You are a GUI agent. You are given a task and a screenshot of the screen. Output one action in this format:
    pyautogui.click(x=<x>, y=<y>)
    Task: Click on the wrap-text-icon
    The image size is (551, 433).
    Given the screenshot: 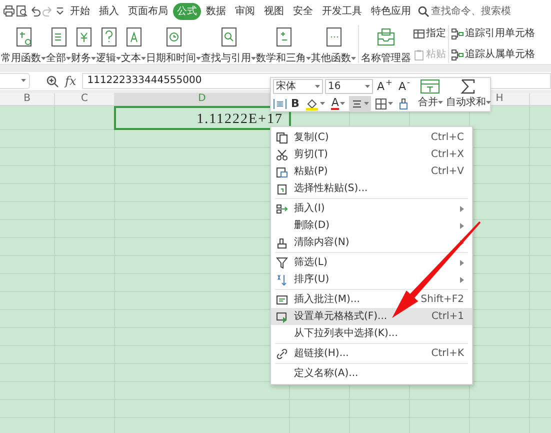 What is the action you would take?
    pyautogui.click(x=280, y=103)
    